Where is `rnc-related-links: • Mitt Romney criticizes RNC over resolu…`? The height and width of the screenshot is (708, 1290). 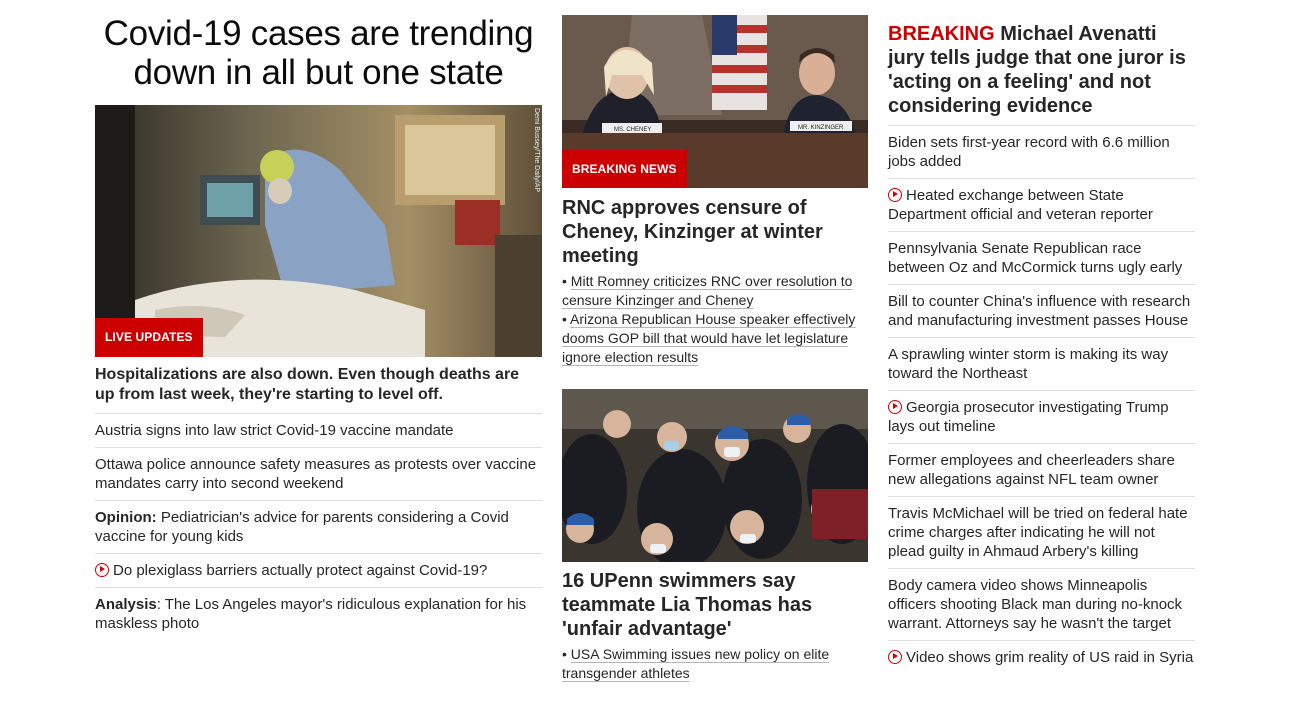
rnc-related-links: • Mitt Romney criticizes RNC over resolu… is located at coordinates (715, 319).